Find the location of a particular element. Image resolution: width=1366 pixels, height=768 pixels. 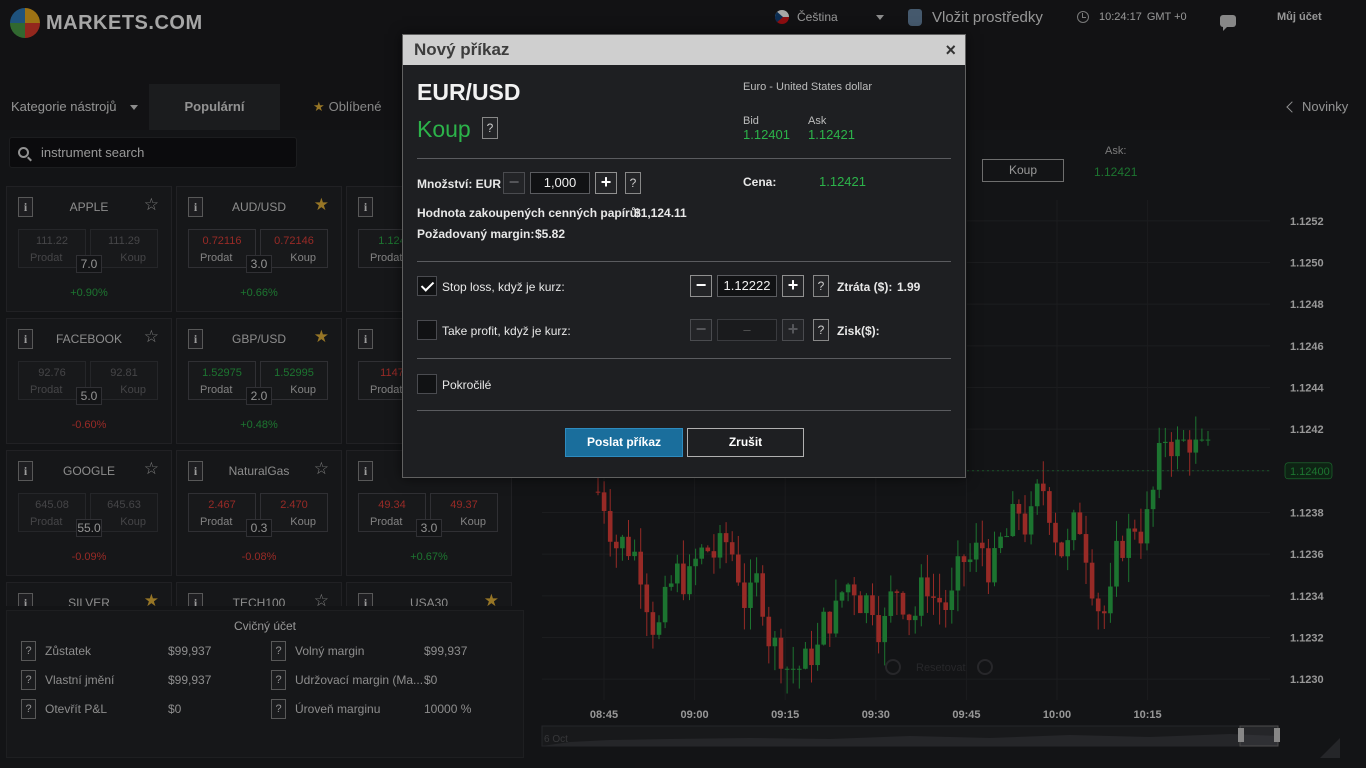

bid-value: 1.12401 is located at coordinates (766, 134).